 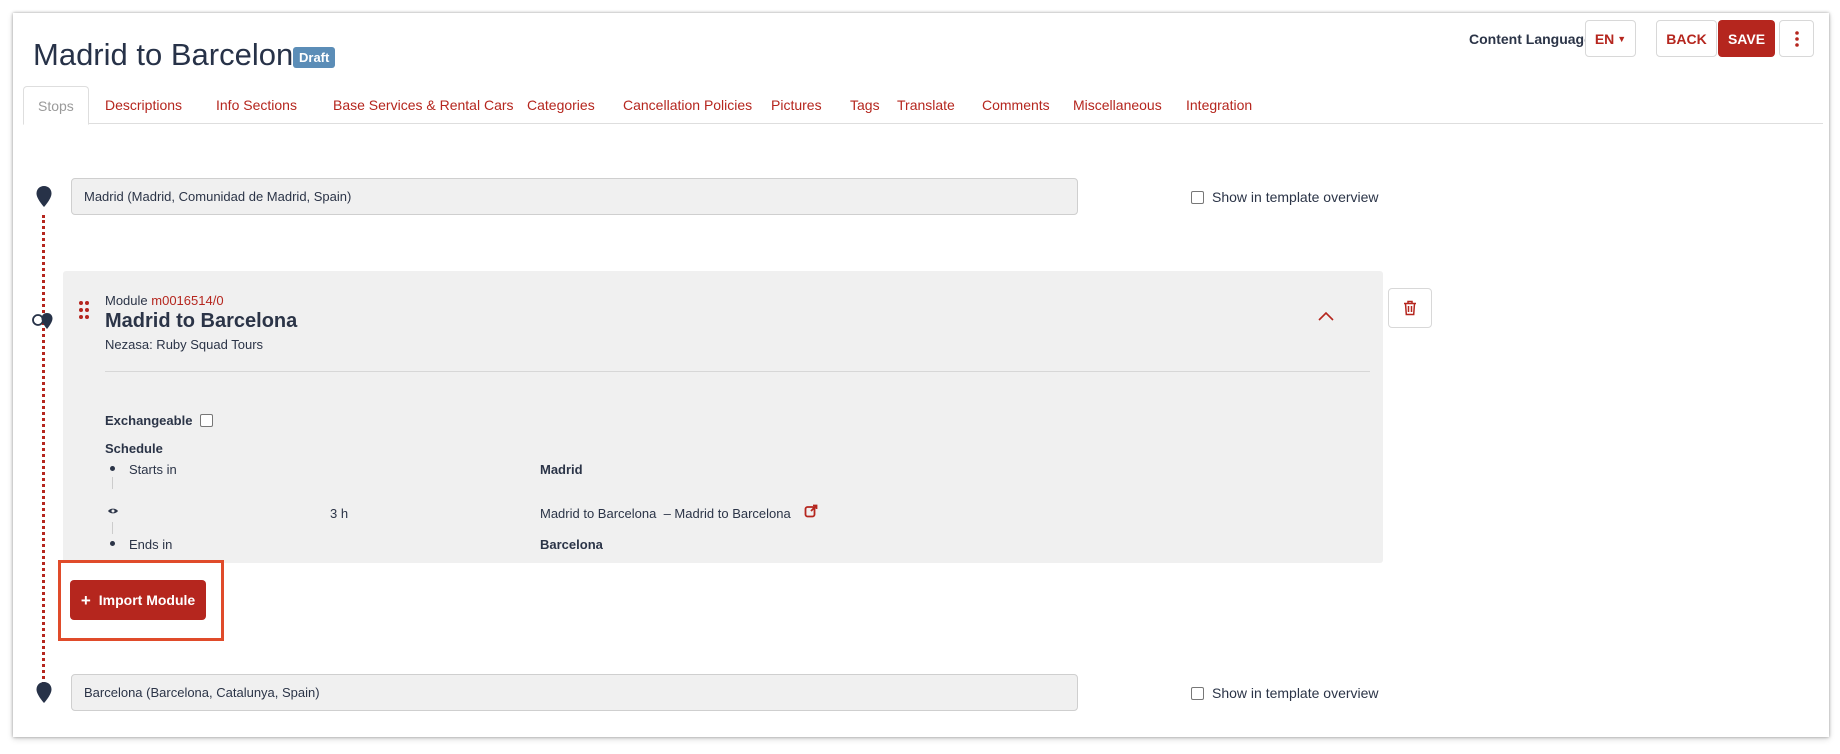 I want to click on language-value: EN, so click(x=1604, y=38).